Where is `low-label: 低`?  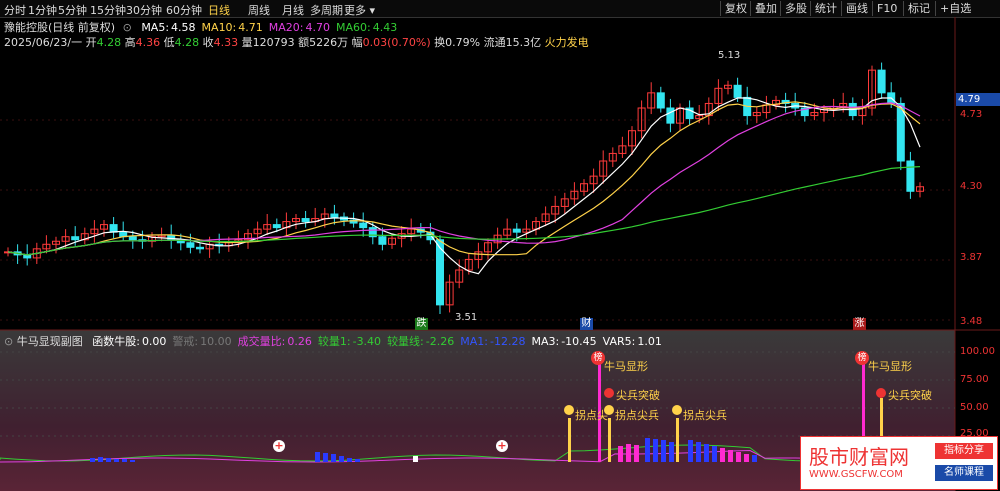 low-label: 低 is located at coordinates (169, 42).